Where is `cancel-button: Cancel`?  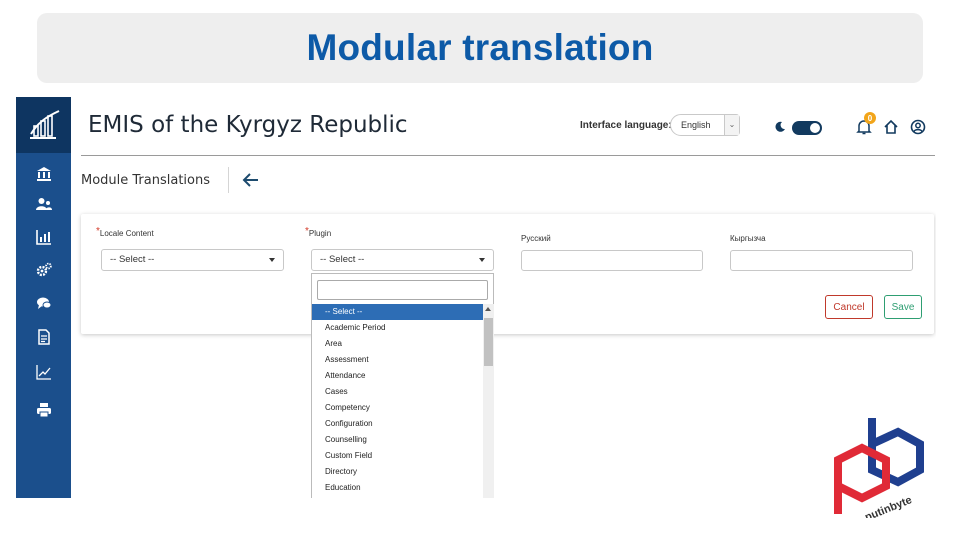 cancel-button: Cancel is located at coordinates (849, 307).